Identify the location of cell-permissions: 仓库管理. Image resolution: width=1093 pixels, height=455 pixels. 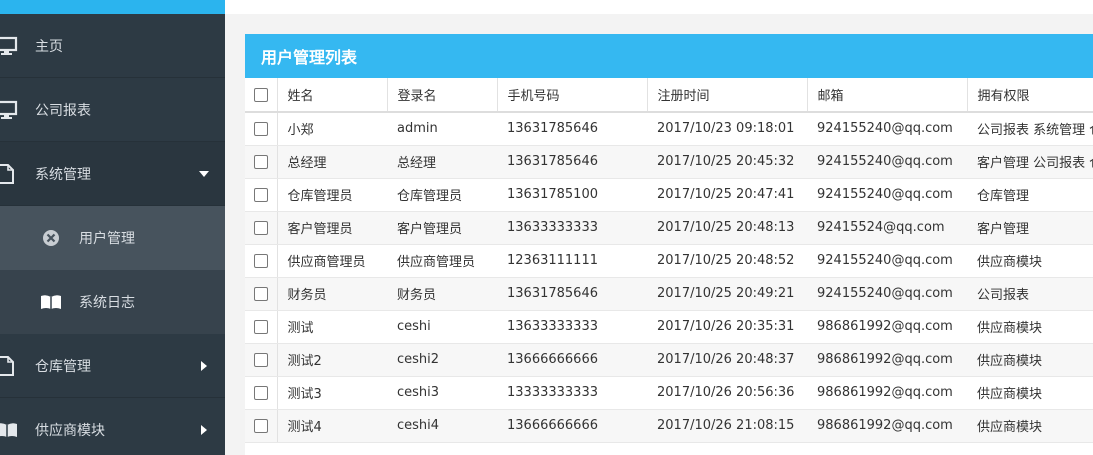
(1030, 195).